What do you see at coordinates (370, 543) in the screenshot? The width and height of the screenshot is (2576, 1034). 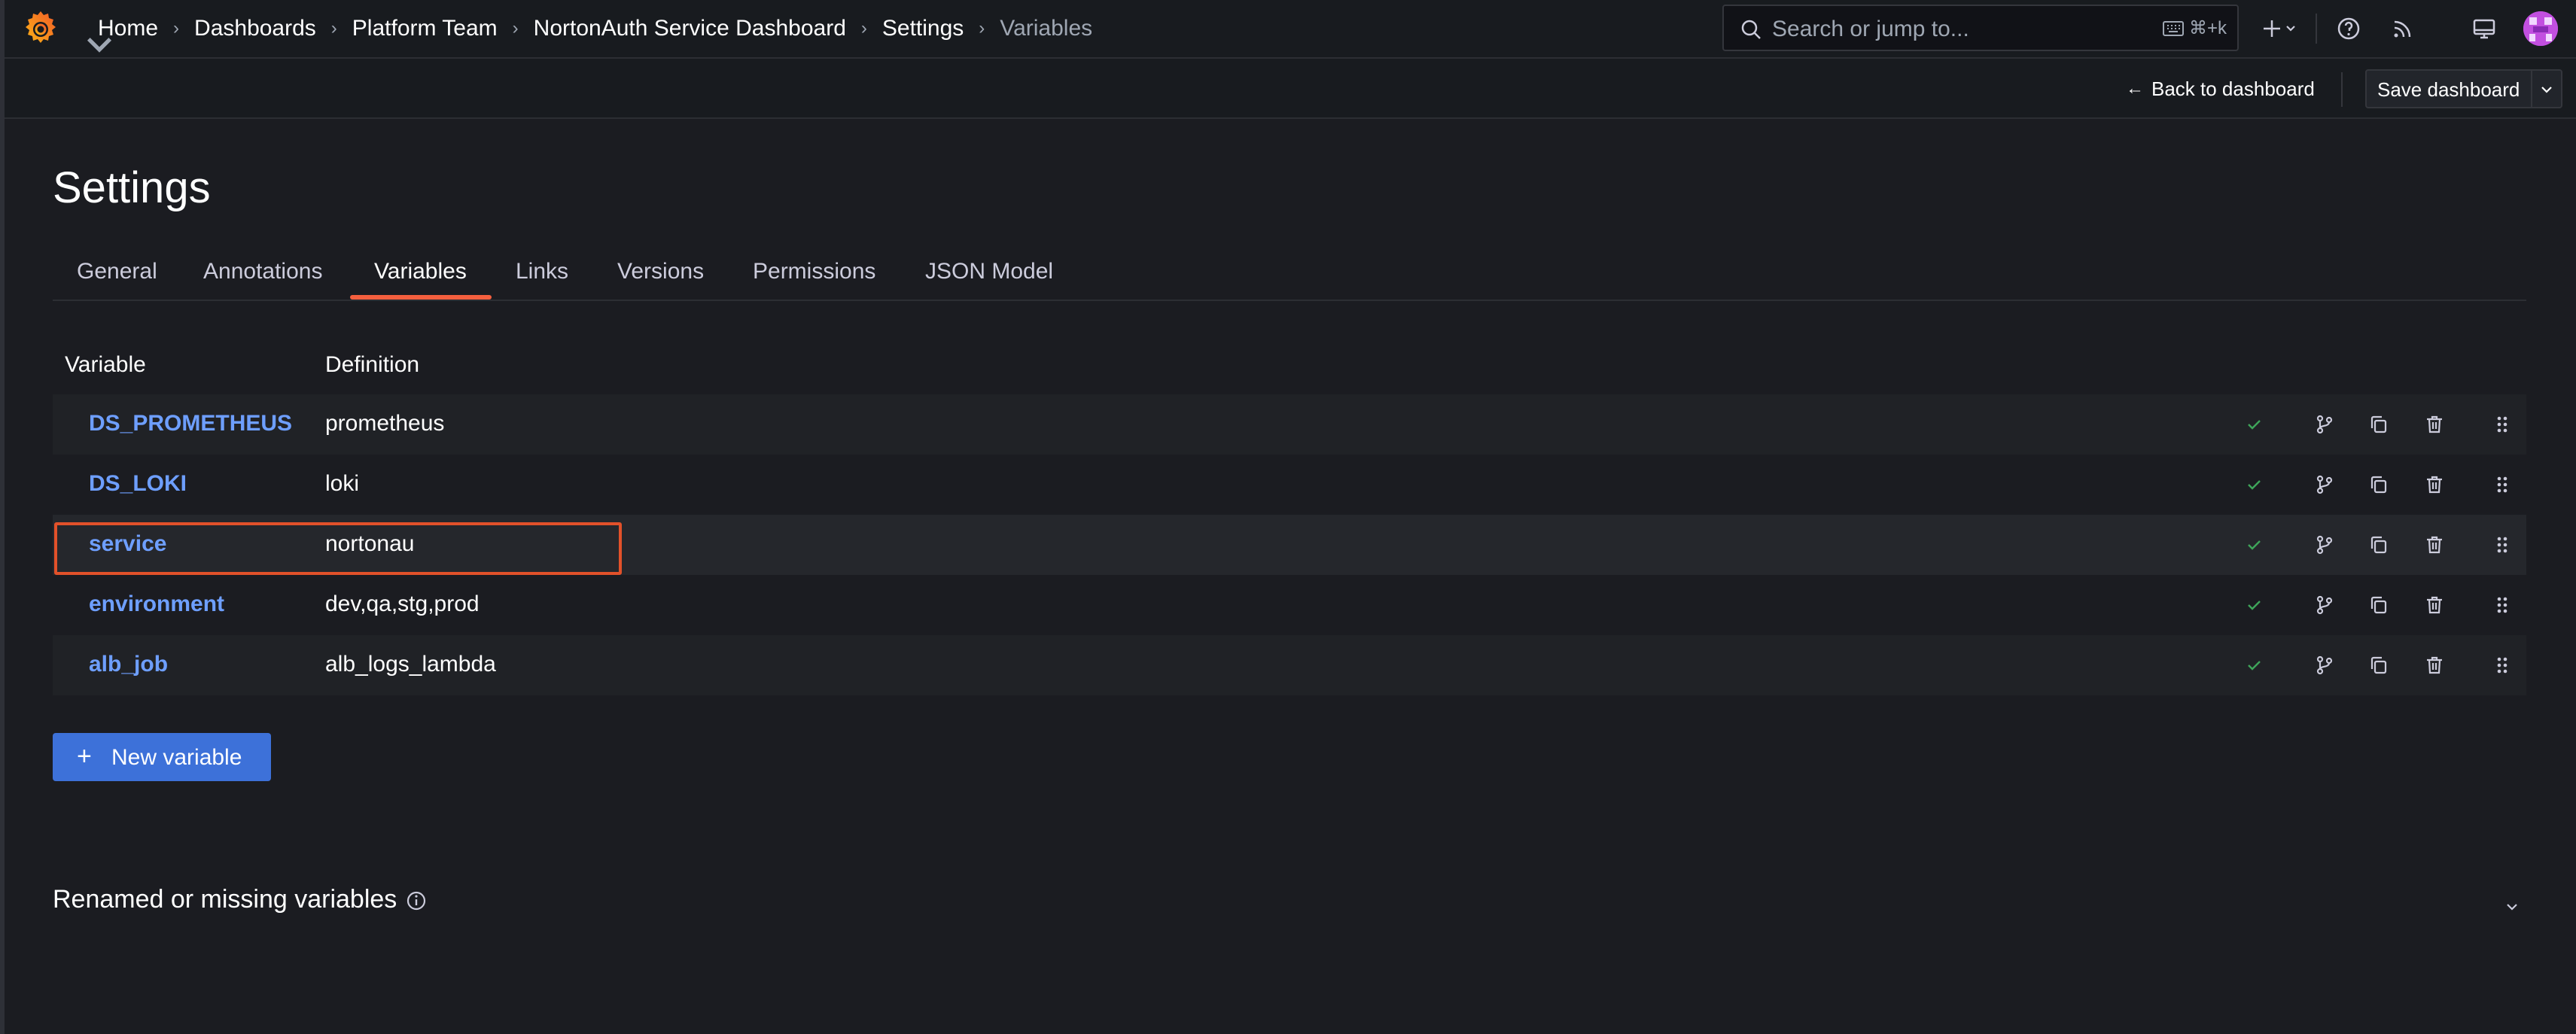 I see `variable-definition: nortonau` at bounding box center [370, 543].